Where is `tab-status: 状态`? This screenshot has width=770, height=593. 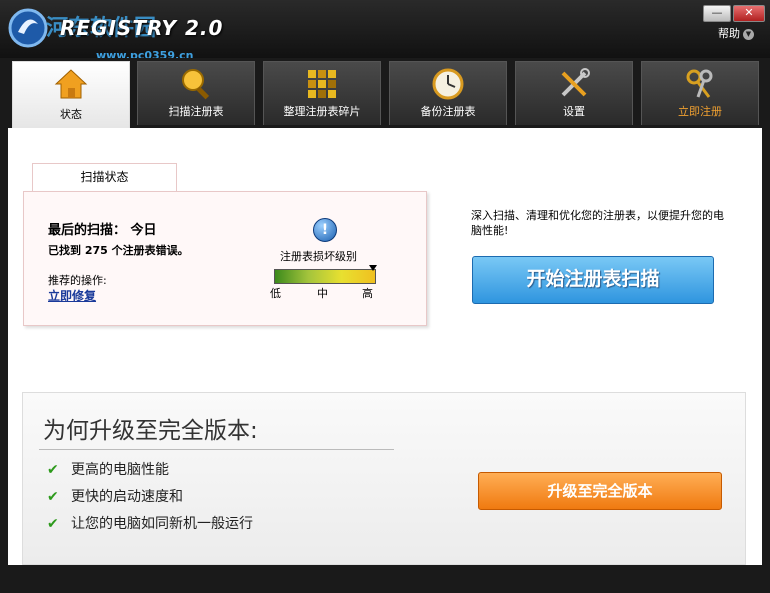
tab-status: 状态 is located at coordinates (71, 94).